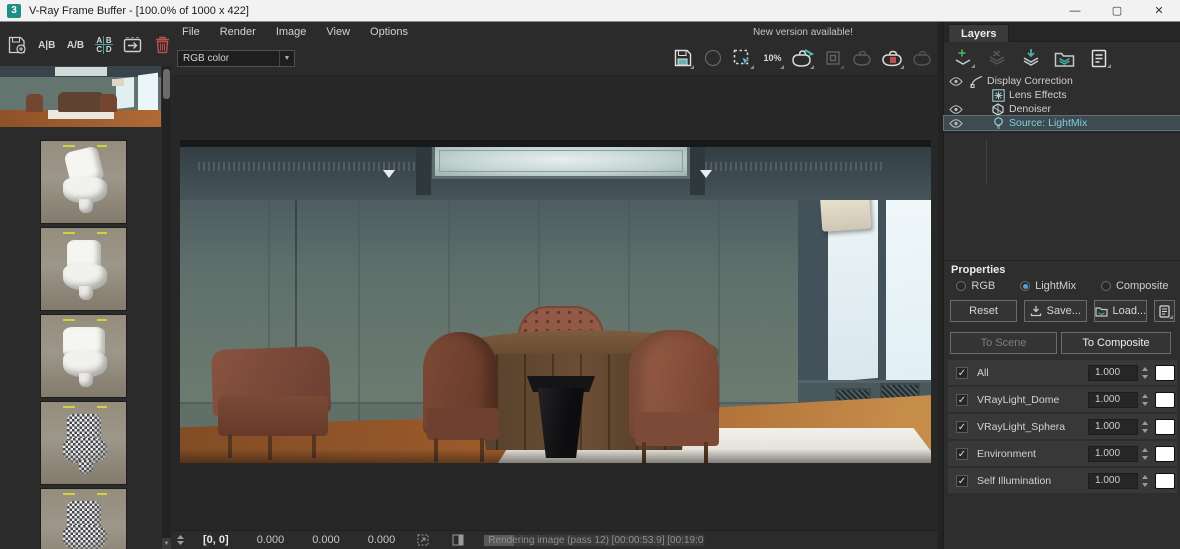 The image size is (1180, 549). Describe the element at coordinates (984, 311) in the screenshot. I see `reset-button: Reset` at that location.